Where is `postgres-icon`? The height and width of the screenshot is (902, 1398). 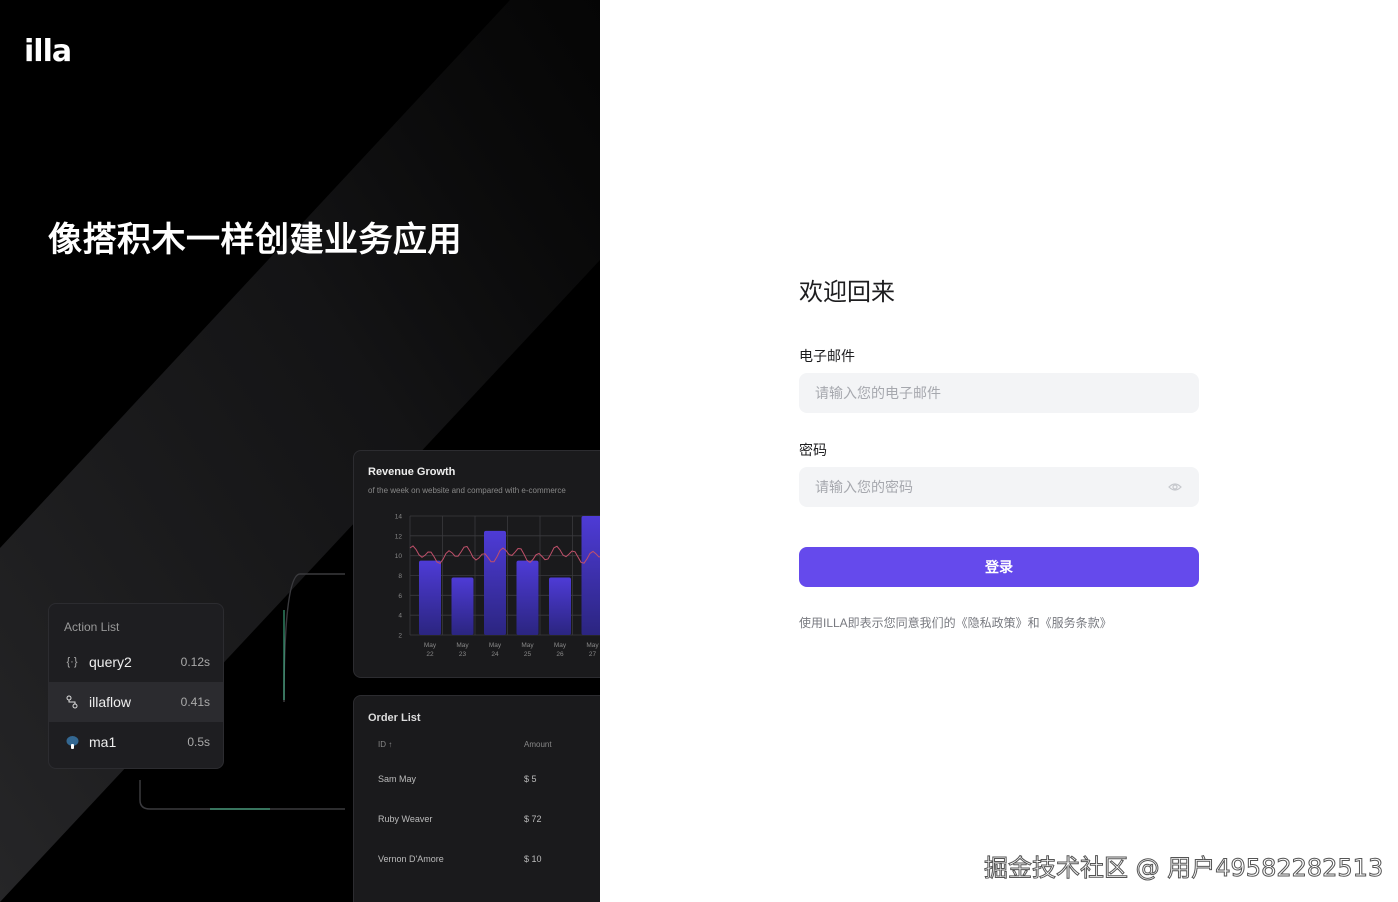 postgres-icon is located at coordinates (72, 742).